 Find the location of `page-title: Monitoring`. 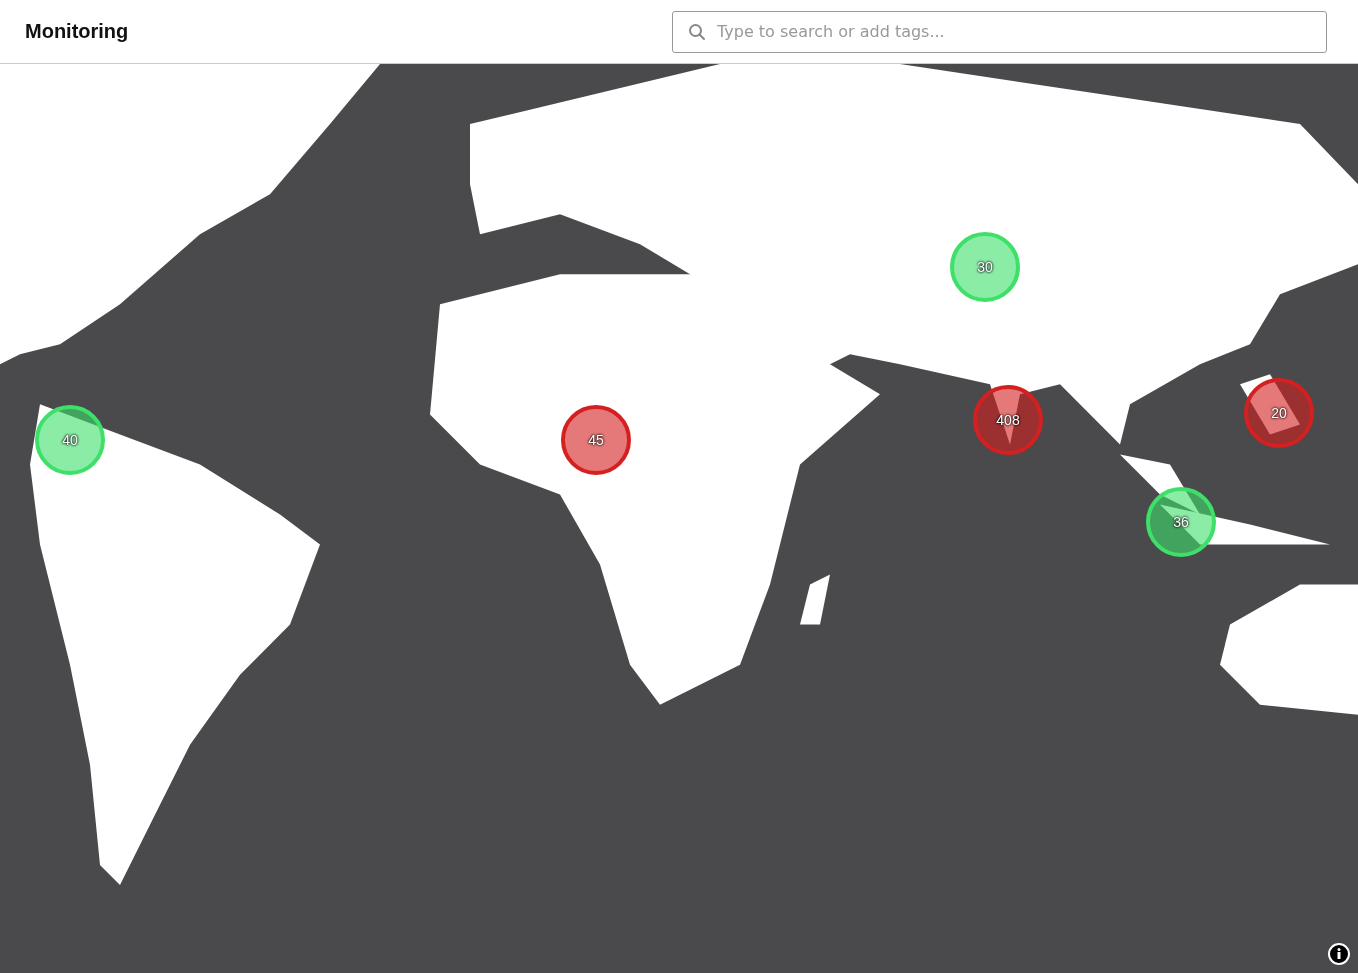

page-title: Monitoring is located at coordinates (77, 31).